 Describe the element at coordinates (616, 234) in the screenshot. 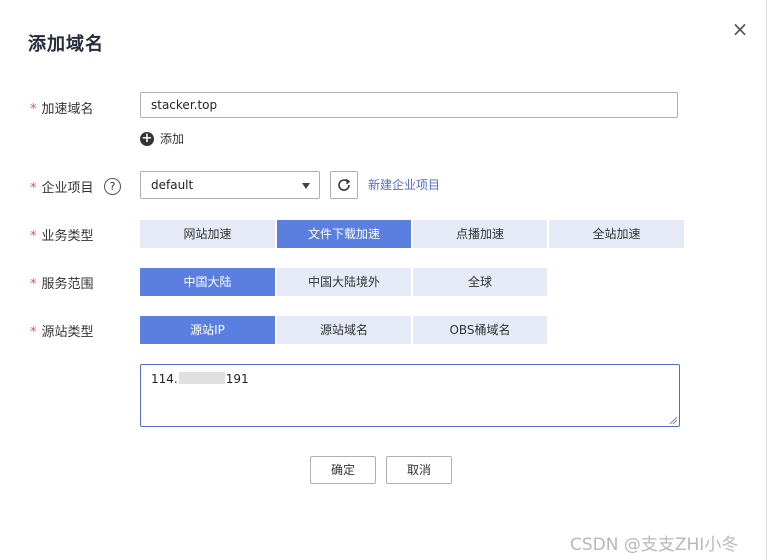

I see `business-type-option: 全站加速` at that location.